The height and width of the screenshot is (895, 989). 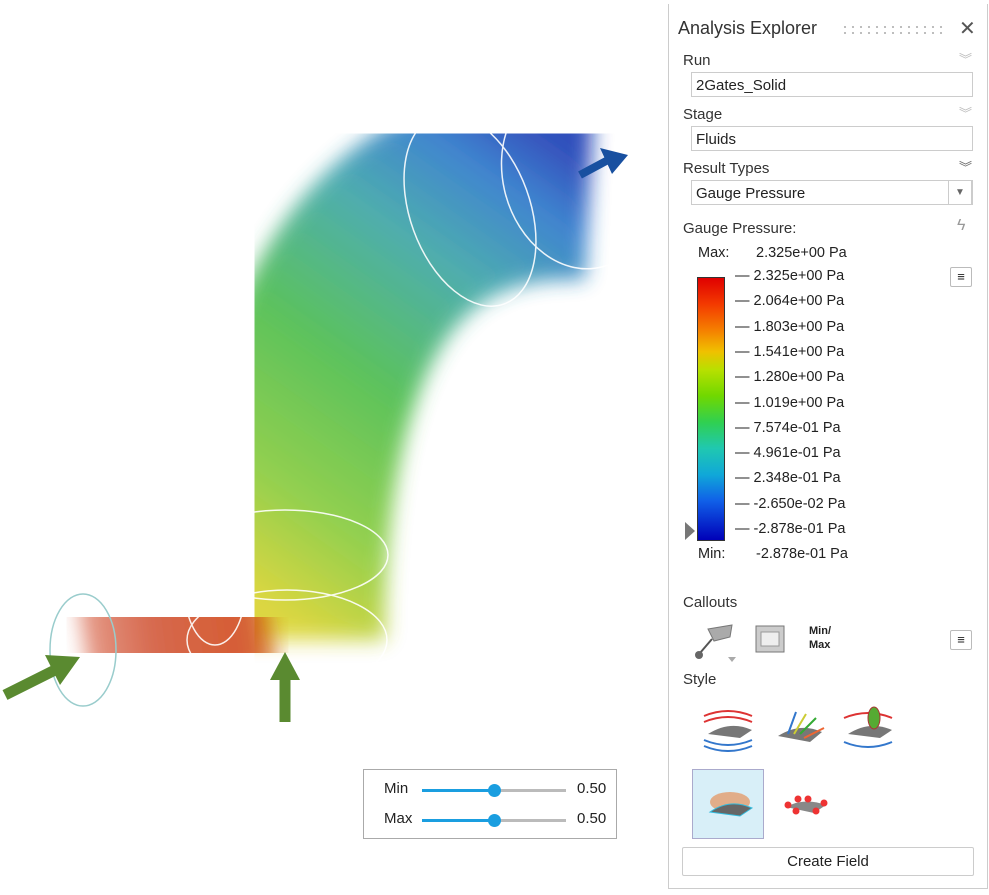 I want to click on style-isovolume-button, so click(x=728, y=804).